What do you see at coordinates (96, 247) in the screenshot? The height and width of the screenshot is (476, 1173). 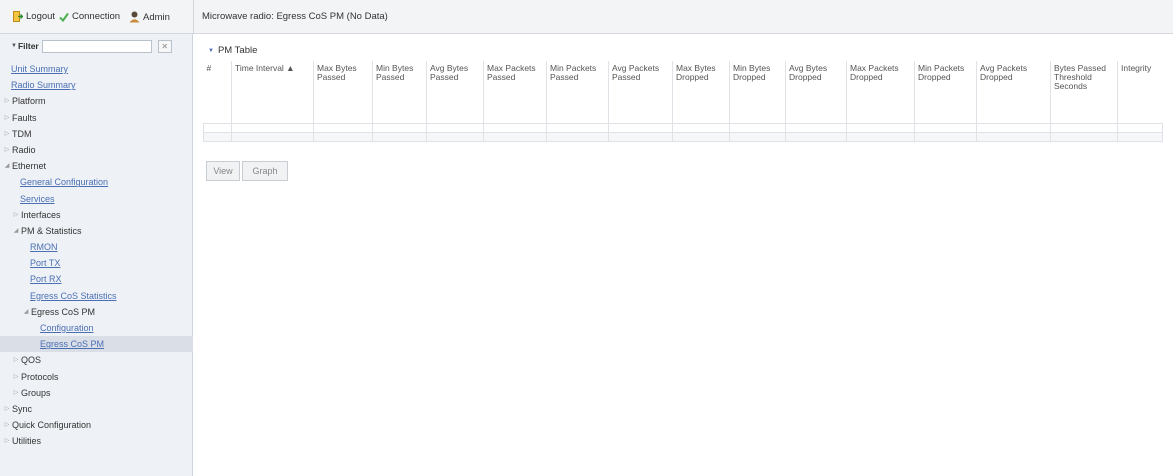 I see `sidebar-item-rmon: RMON` at bounding box center [96, 247].